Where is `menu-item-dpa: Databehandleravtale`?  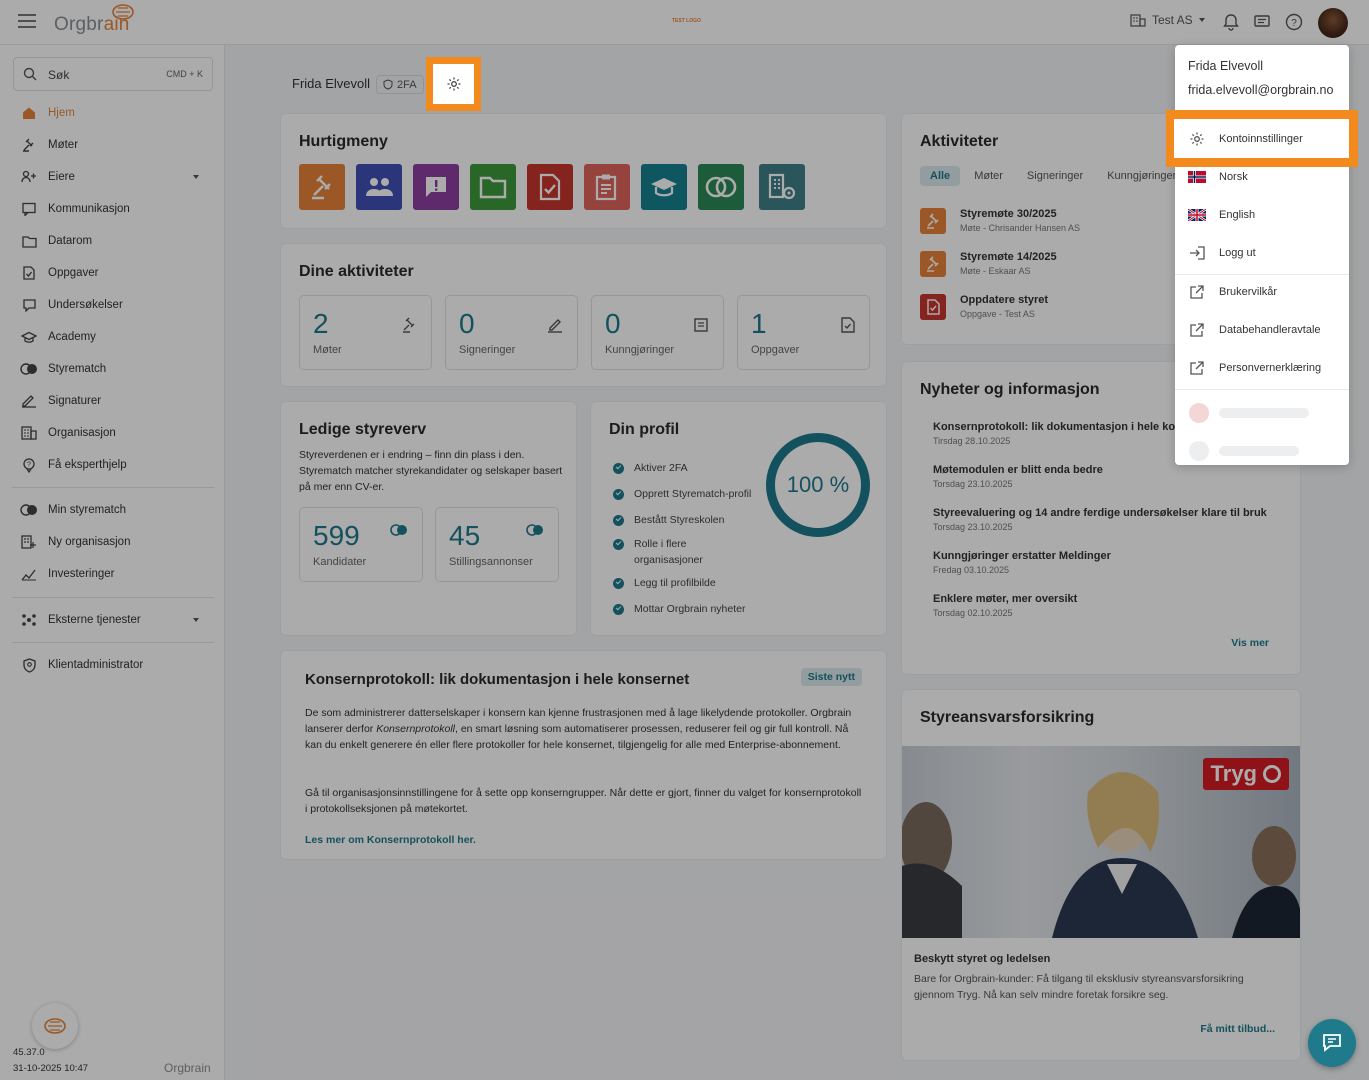
menu-item-dpa: Databehandleravtale is located at coordinates (1262, 330).